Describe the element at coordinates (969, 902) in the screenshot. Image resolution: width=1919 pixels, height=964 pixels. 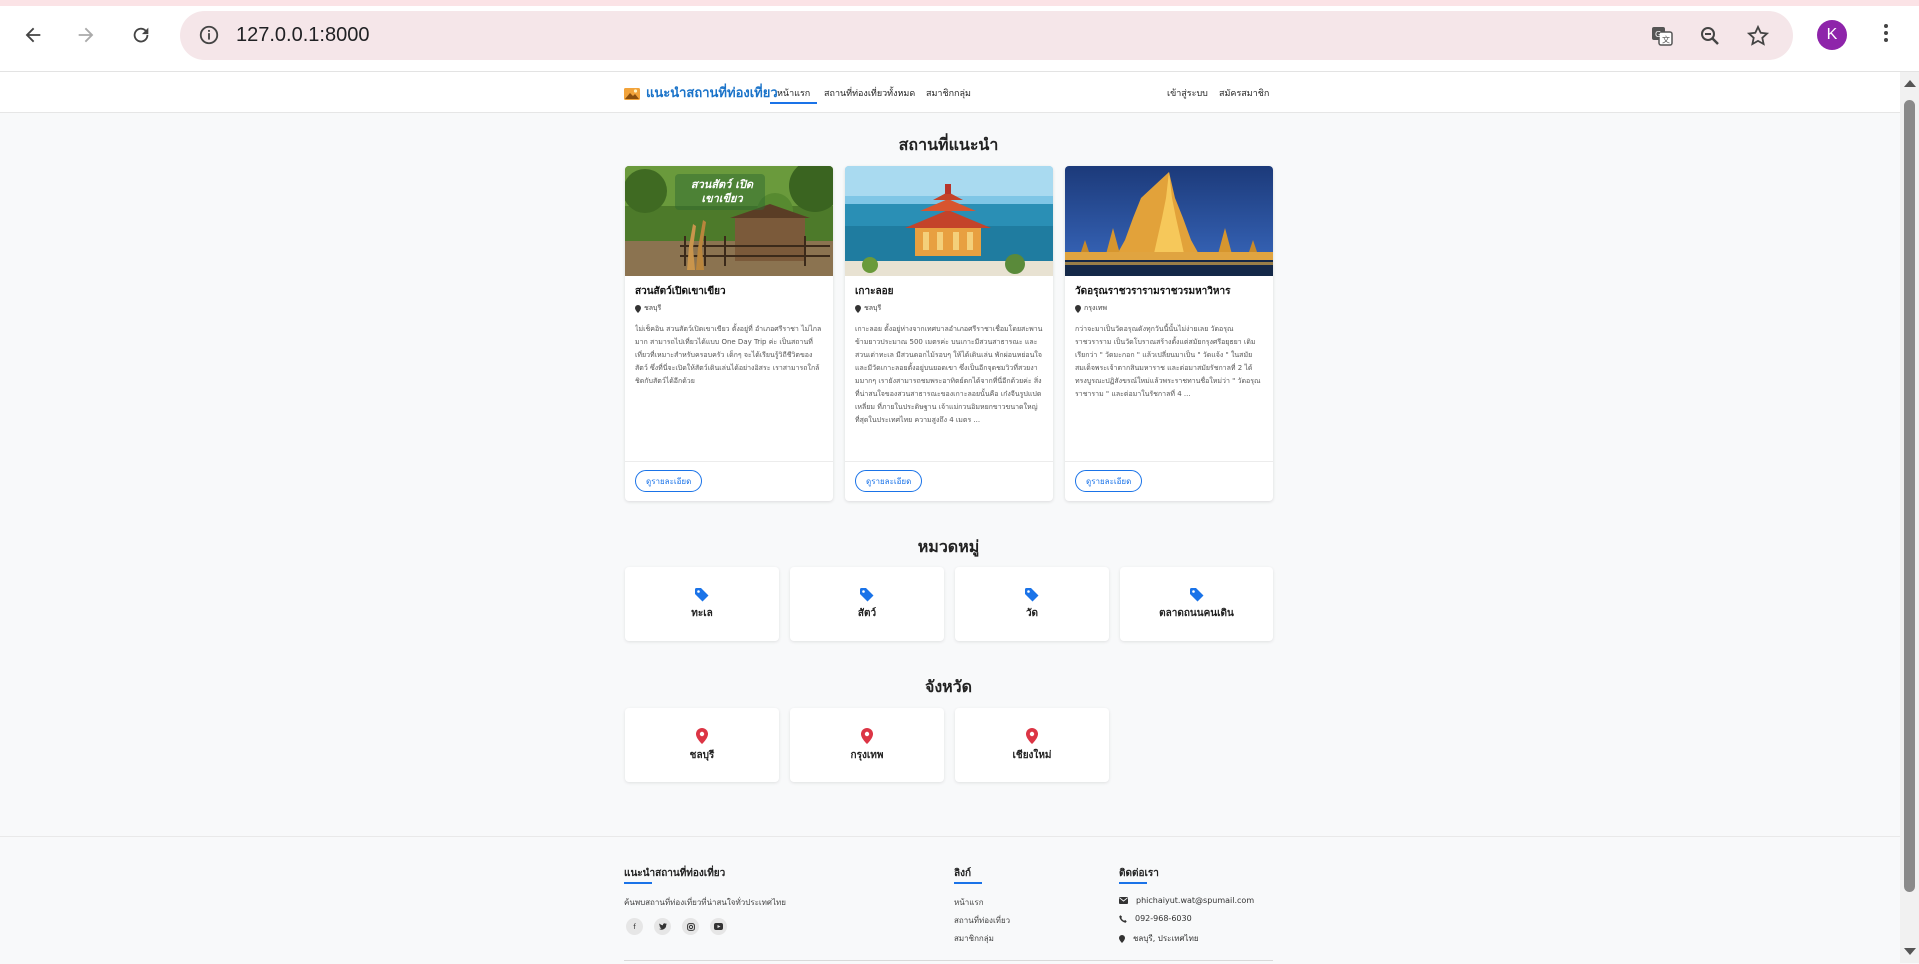
I see `footer-link-home: หน้าแรก` at that location.